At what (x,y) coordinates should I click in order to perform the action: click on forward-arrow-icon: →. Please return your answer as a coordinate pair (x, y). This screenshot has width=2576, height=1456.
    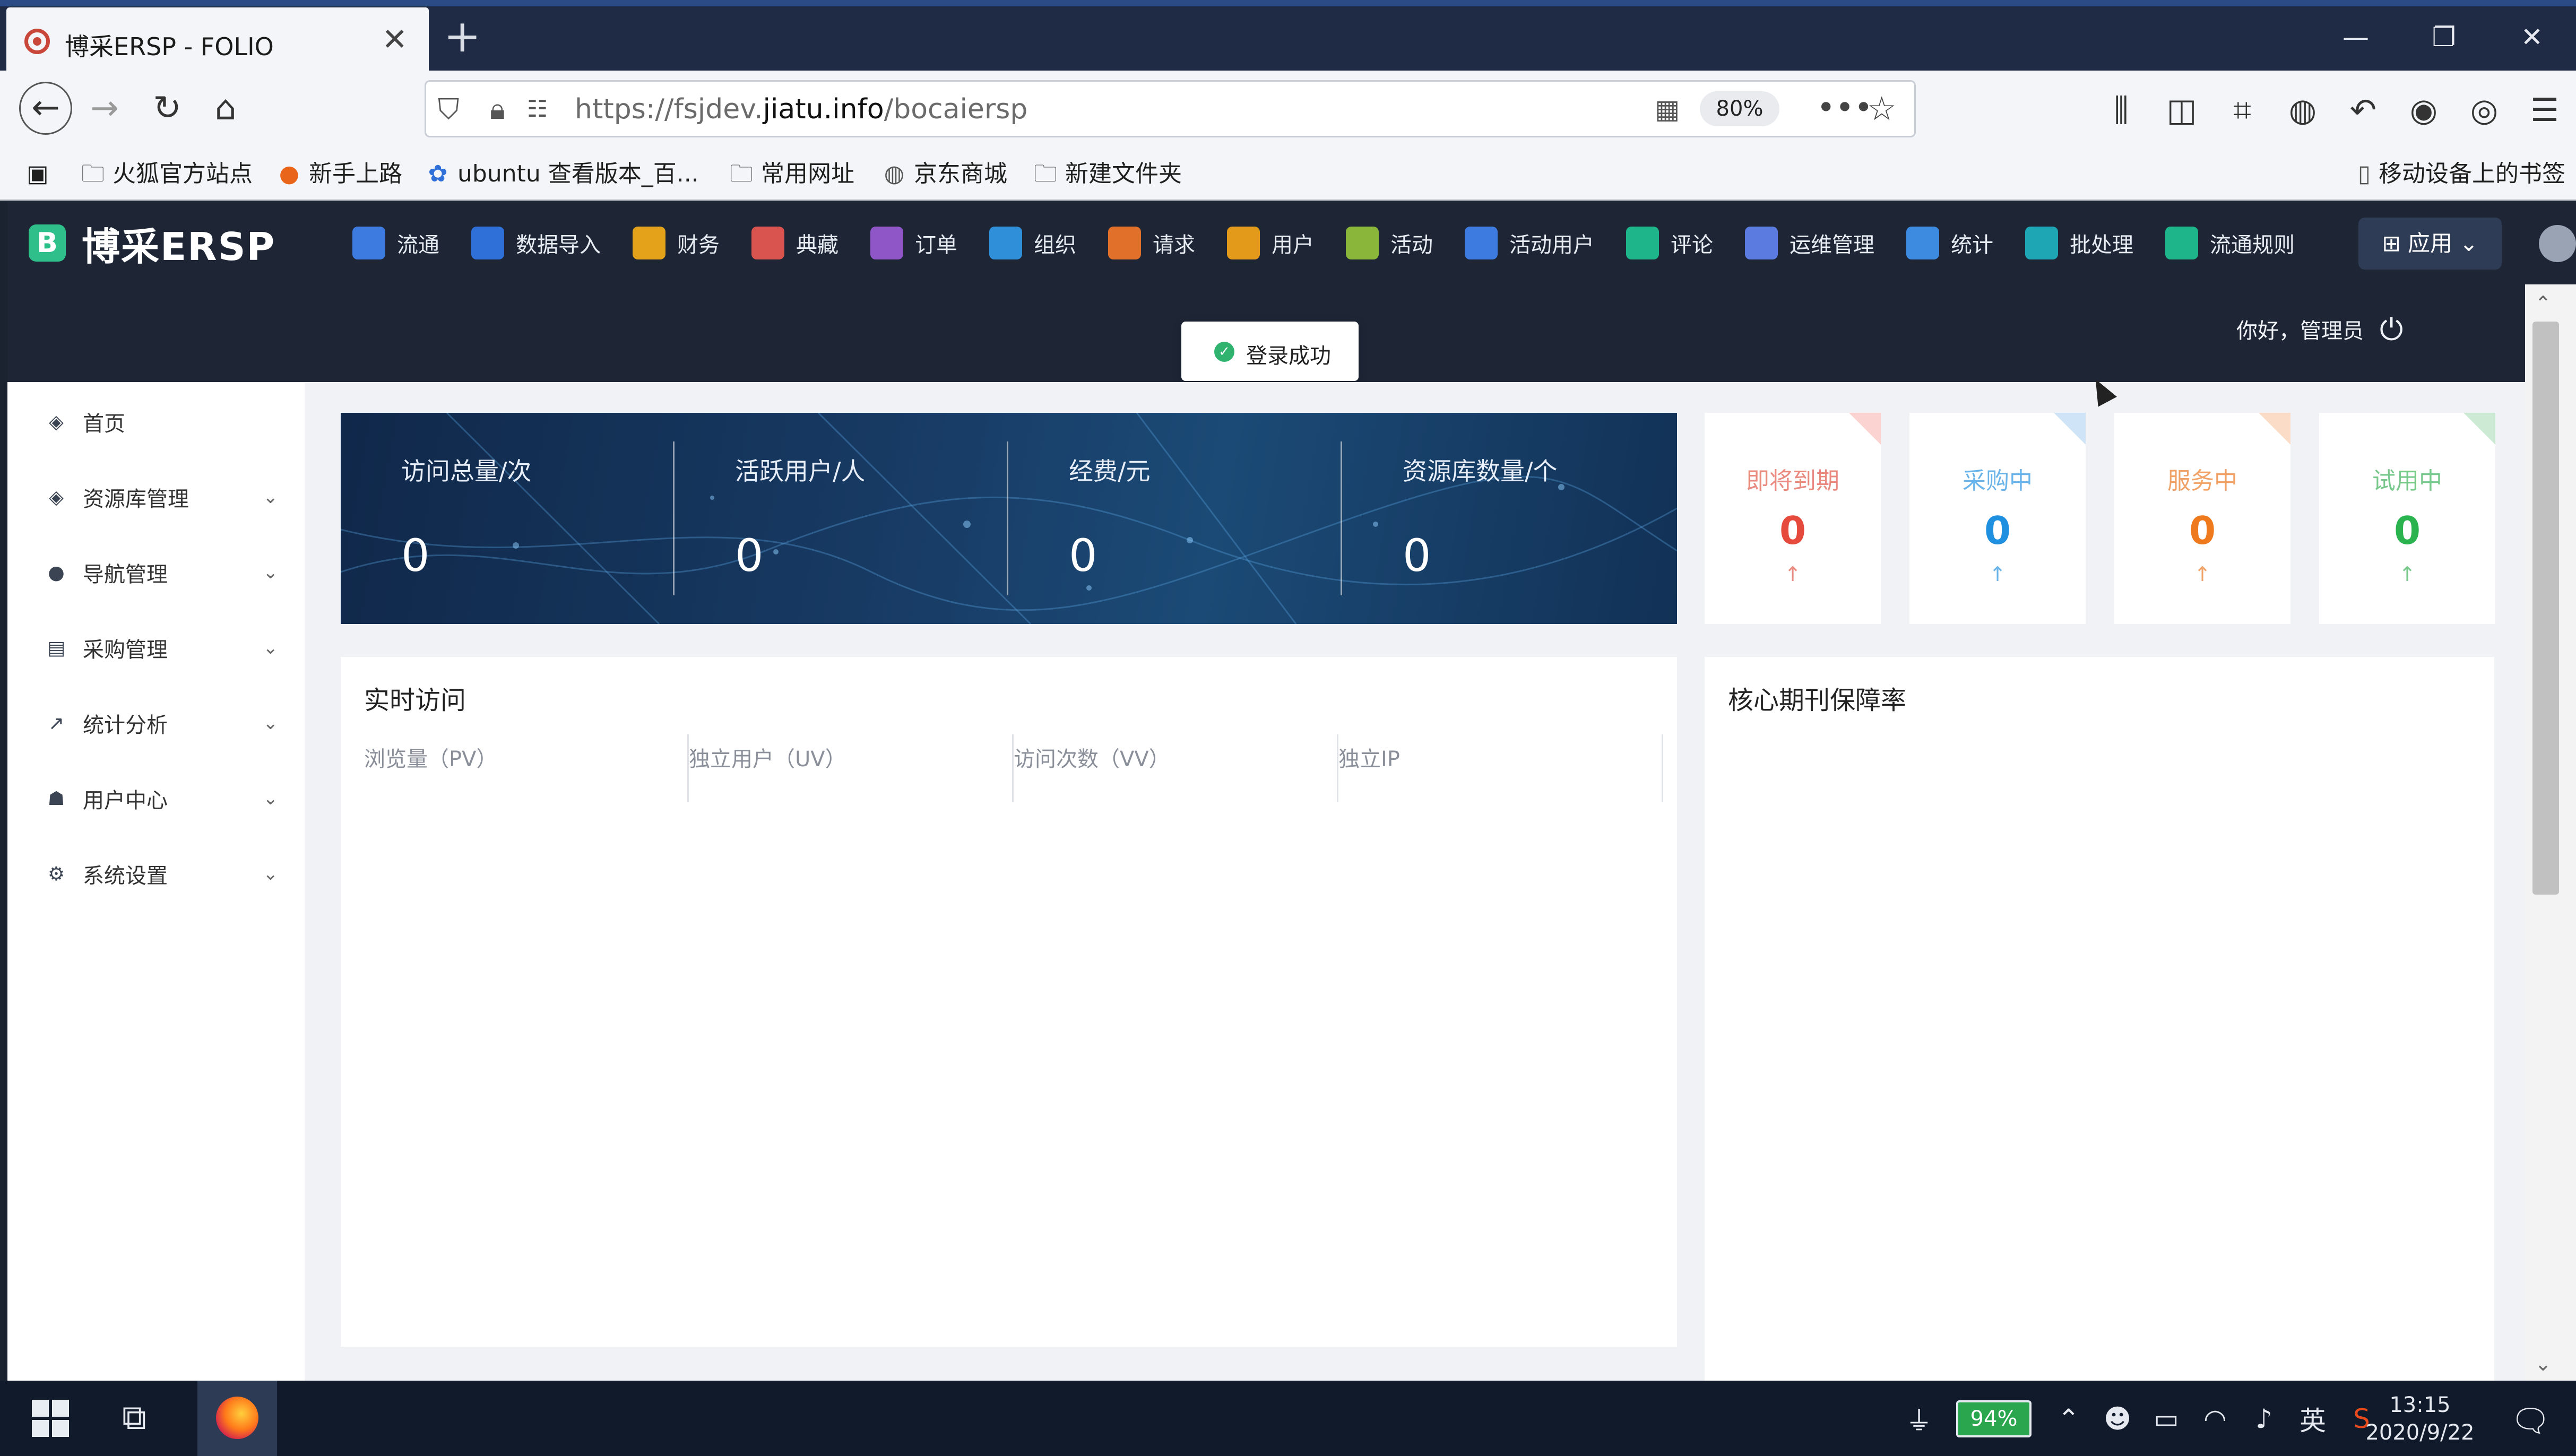
    Looking at the image, I should click on (104, 108).